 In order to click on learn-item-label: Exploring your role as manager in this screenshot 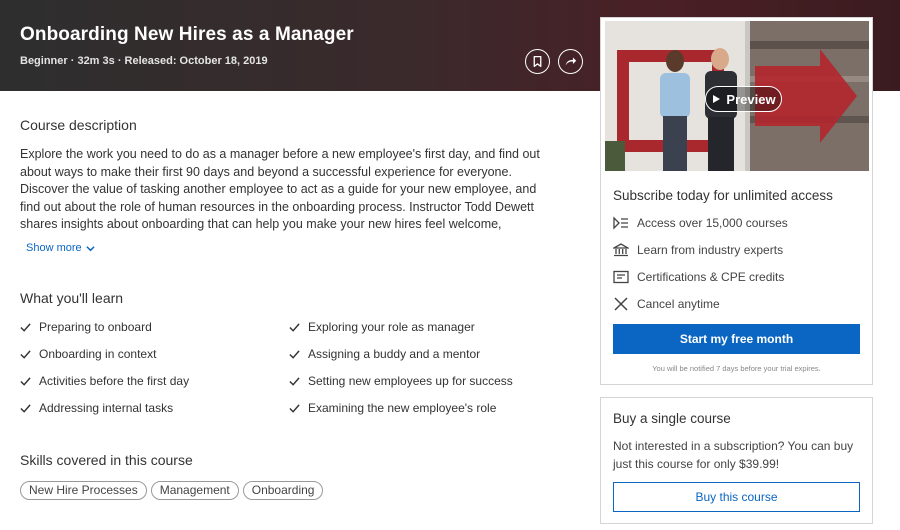, I will do `click(391, 327)`.